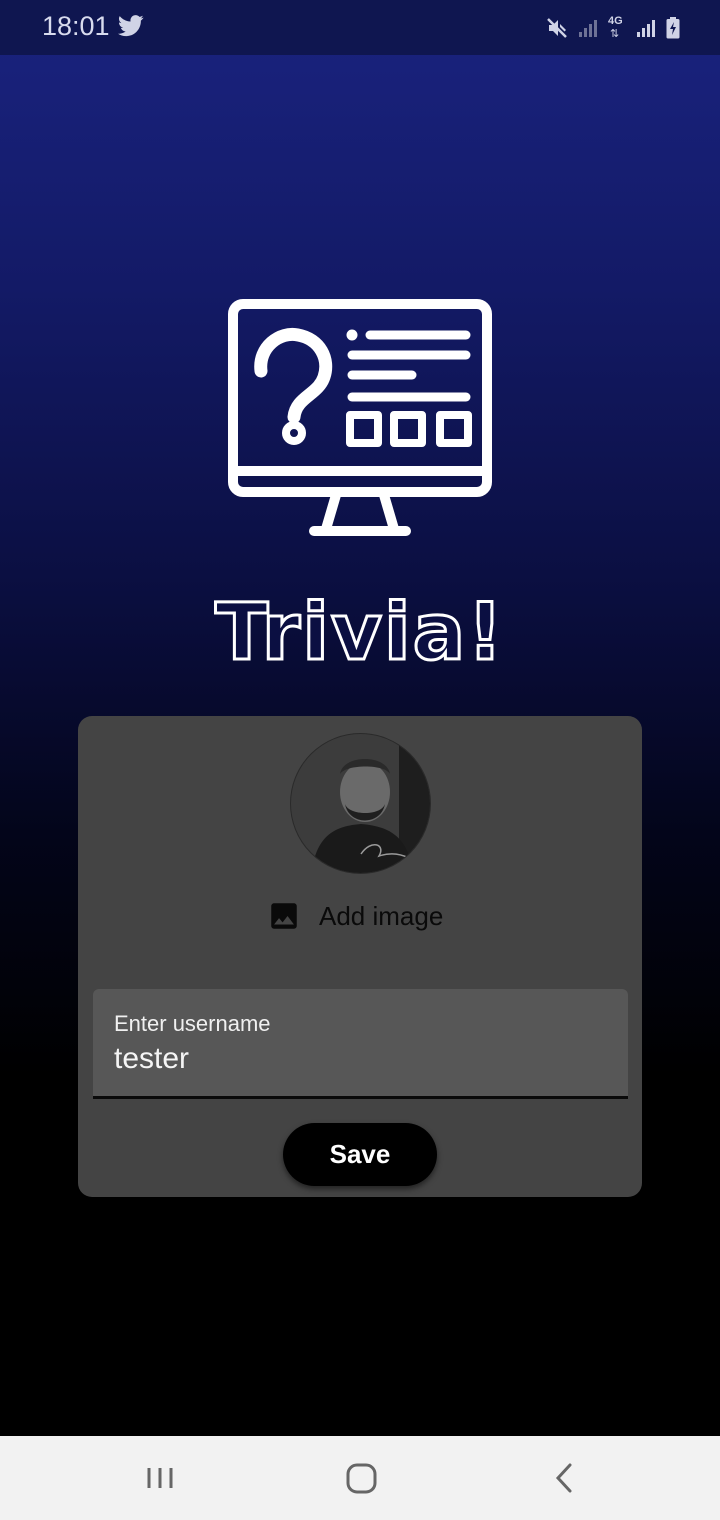 This screenshot has height=1520, width=720. I want to click on status-icons: 4G ⇅, so click(613, 28).